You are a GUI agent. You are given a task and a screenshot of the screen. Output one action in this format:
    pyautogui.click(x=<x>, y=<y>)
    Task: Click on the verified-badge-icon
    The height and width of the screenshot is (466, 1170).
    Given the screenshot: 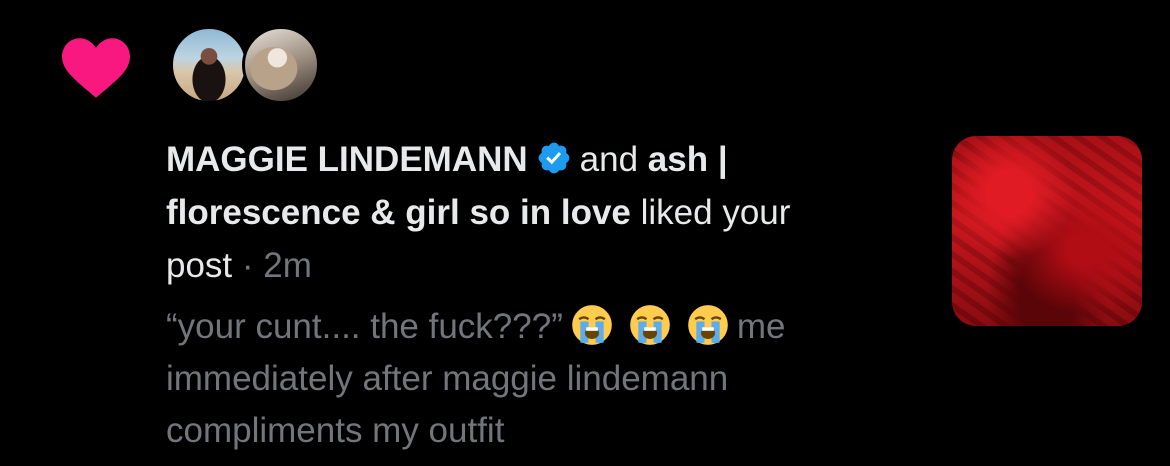 What is the action you would take?
    pyautogui.click(x=554, y=158)
    